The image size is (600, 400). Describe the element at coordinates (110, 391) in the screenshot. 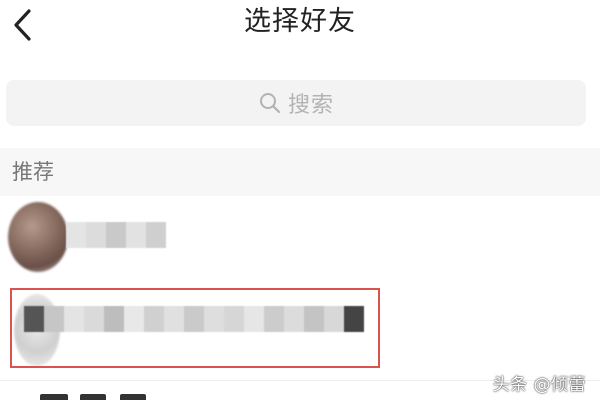

I see `list-item-partial` at that location.